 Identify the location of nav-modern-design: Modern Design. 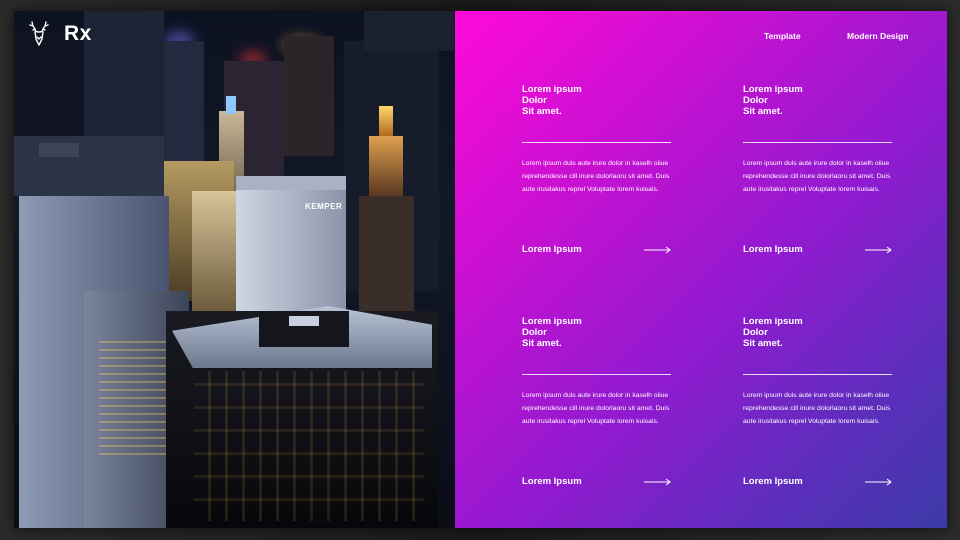
(877, 36).